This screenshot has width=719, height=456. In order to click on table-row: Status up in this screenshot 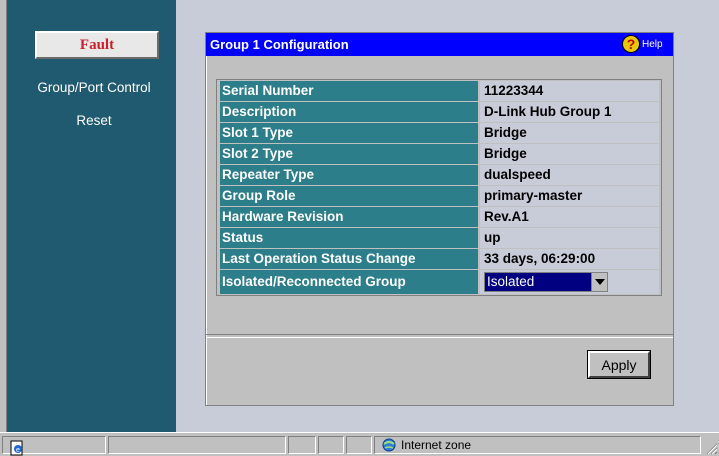, I will do `click(439, 237)`.